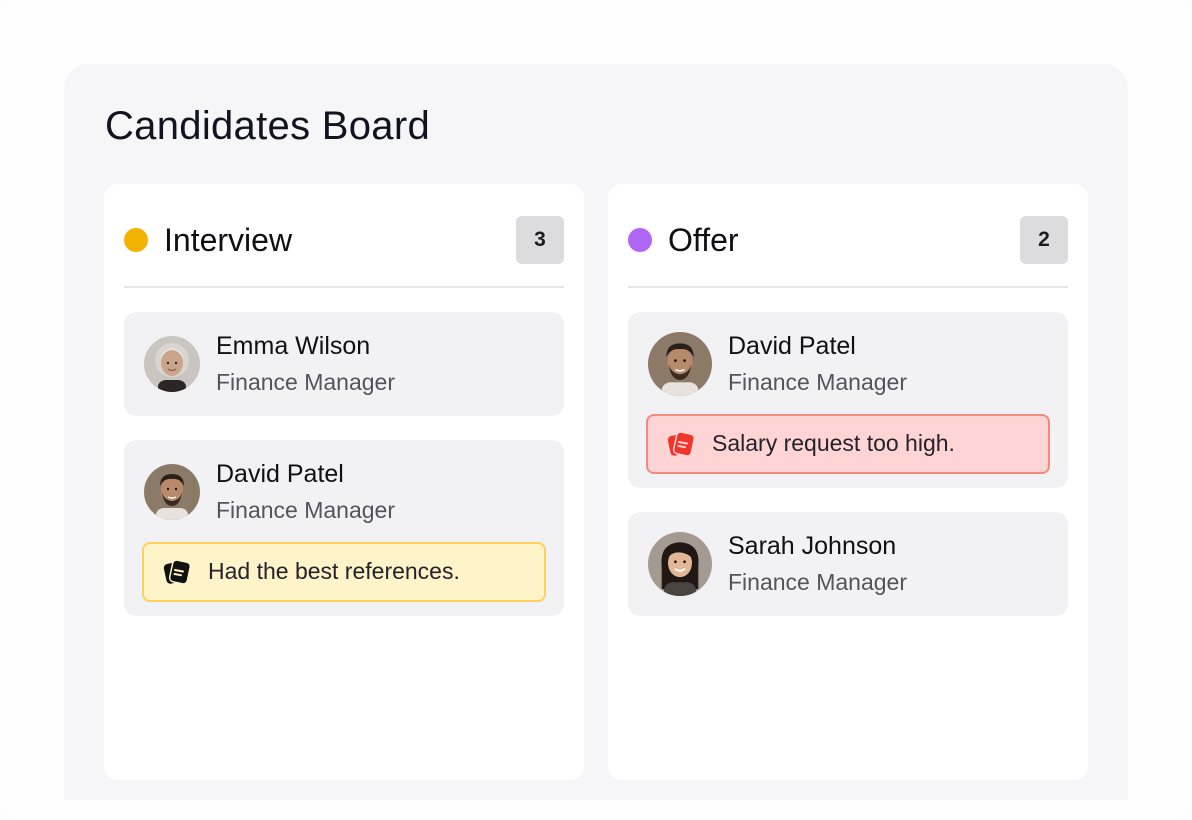 This screenshot has width=1192, height=820. What do you see at coordinates (344, 240) in the screenshot?
I see `column-header: Interview 3` at bounding box center [344, 240].